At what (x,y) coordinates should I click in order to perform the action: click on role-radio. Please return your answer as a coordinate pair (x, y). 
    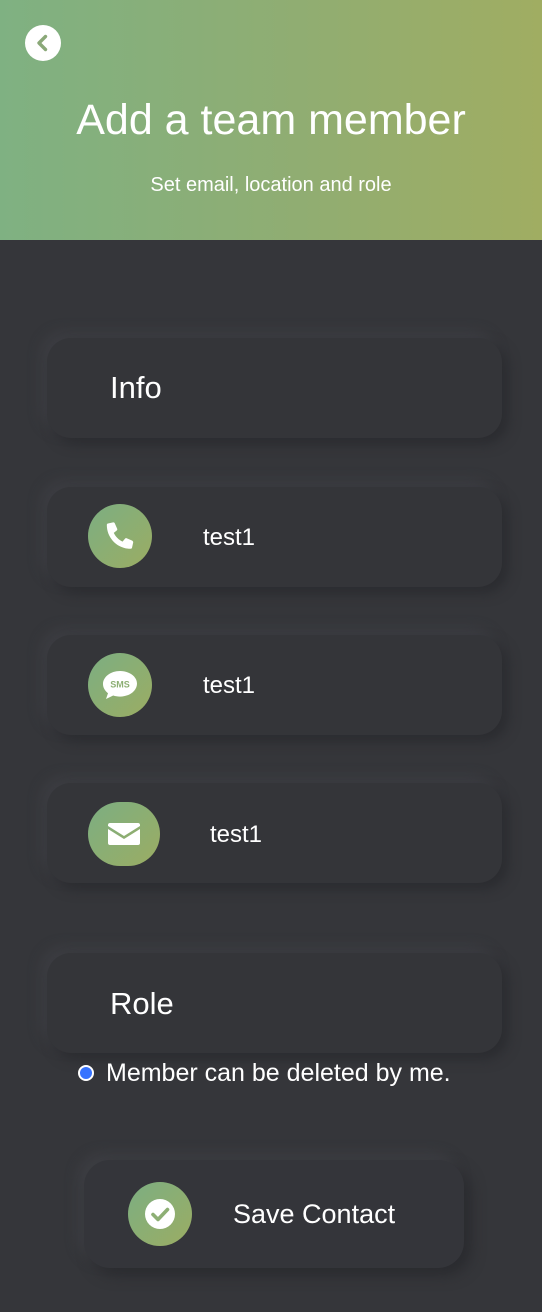
    Looking at the image, I should click on (86, 1073).